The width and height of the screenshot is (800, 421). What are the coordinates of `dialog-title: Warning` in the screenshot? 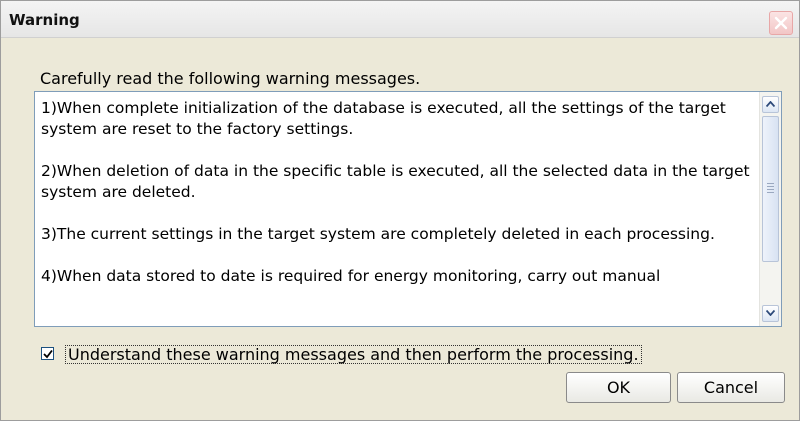 It's located at (44, 20).